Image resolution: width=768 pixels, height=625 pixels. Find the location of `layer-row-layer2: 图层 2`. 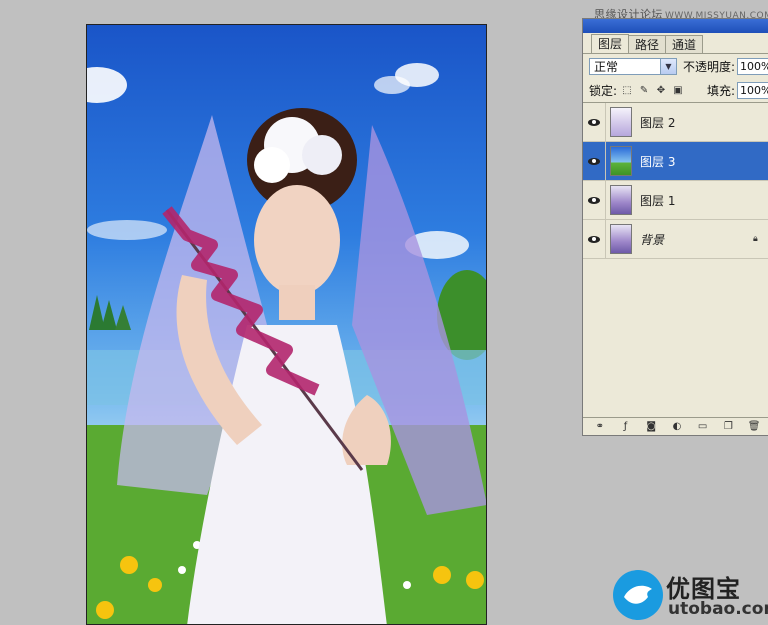

layer-row-layer2: 图层 2 is located at coordinates (675, 122).